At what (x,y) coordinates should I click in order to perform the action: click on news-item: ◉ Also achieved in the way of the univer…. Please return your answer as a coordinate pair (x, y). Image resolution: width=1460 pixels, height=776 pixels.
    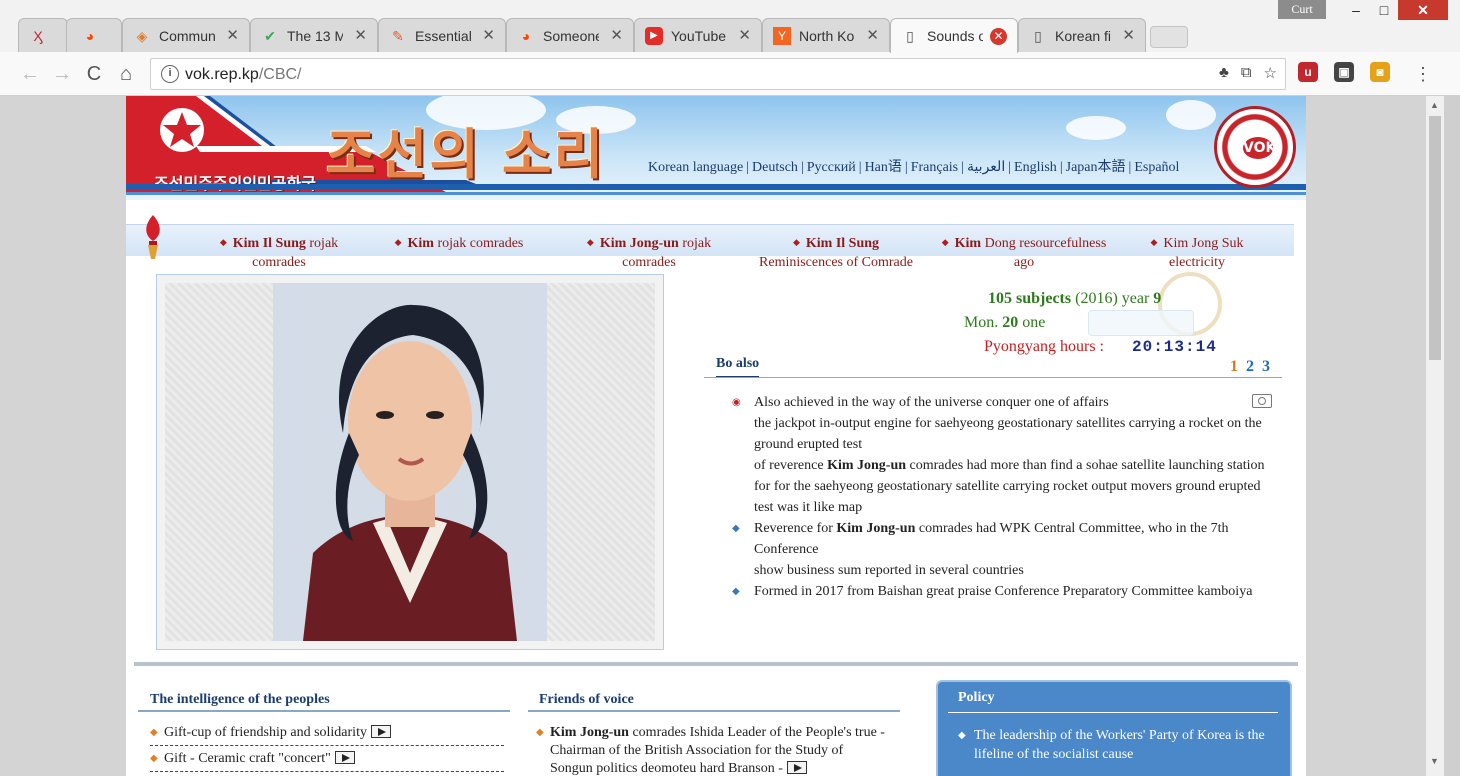
    Looking at the image, I should click on (1002, 455).